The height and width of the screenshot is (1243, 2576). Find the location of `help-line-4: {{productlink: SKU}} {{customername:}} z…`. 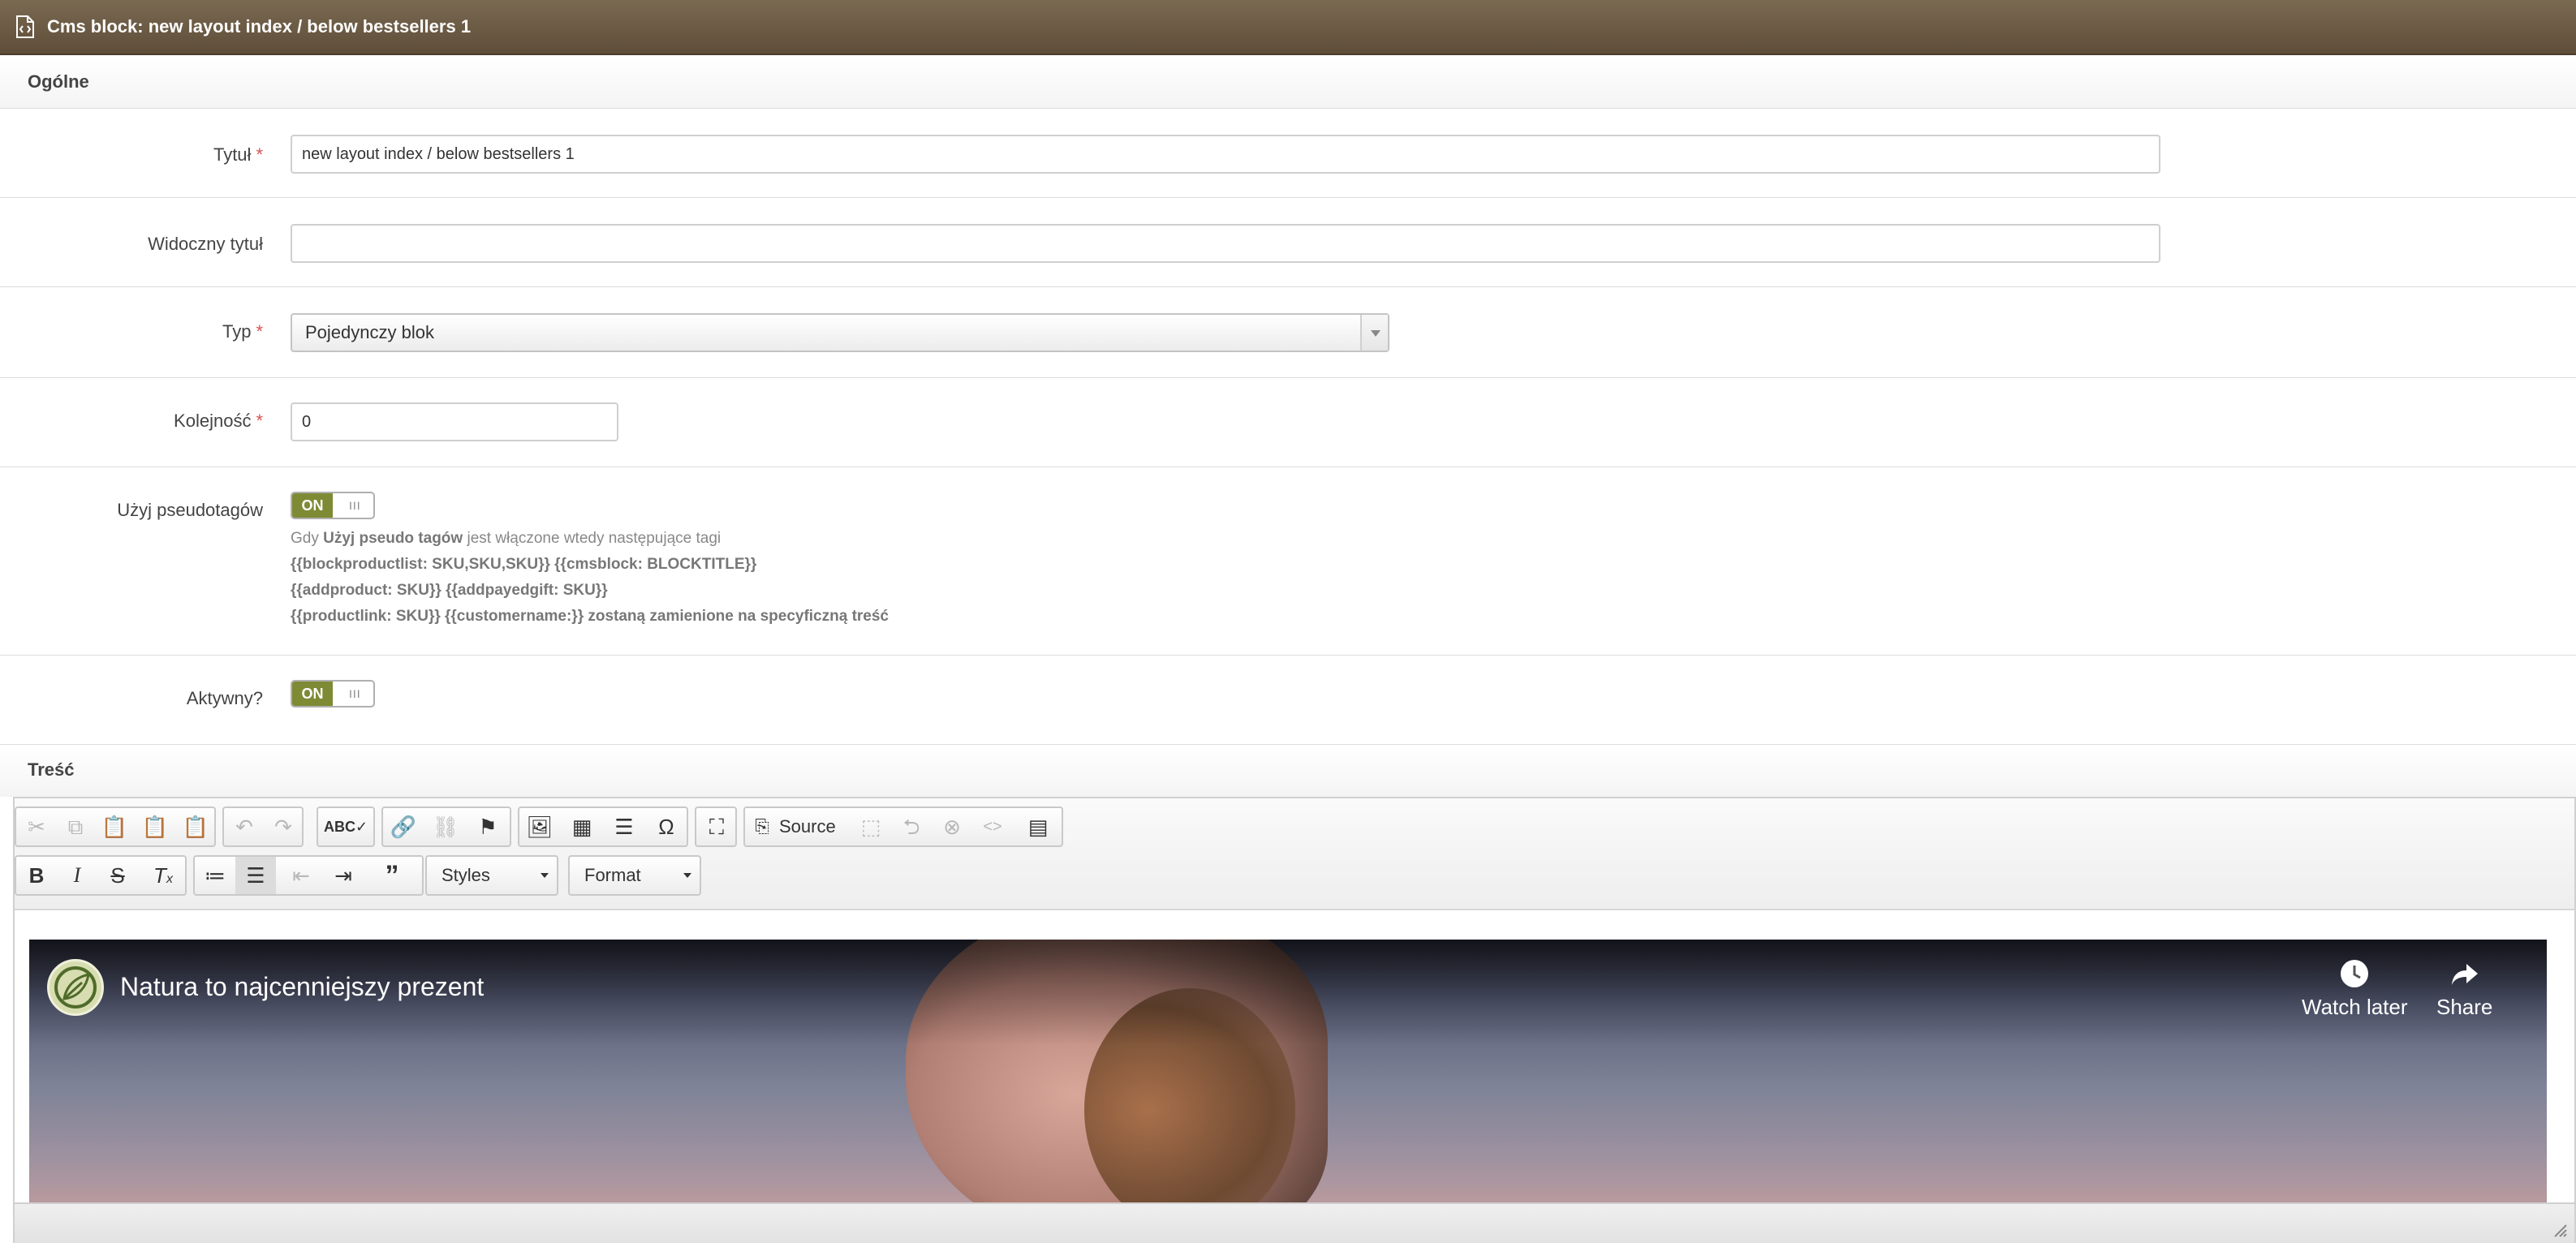

help-line-4: {{productlink: SKU}} {{customername:}} z… is located at coordinates (591, 616).